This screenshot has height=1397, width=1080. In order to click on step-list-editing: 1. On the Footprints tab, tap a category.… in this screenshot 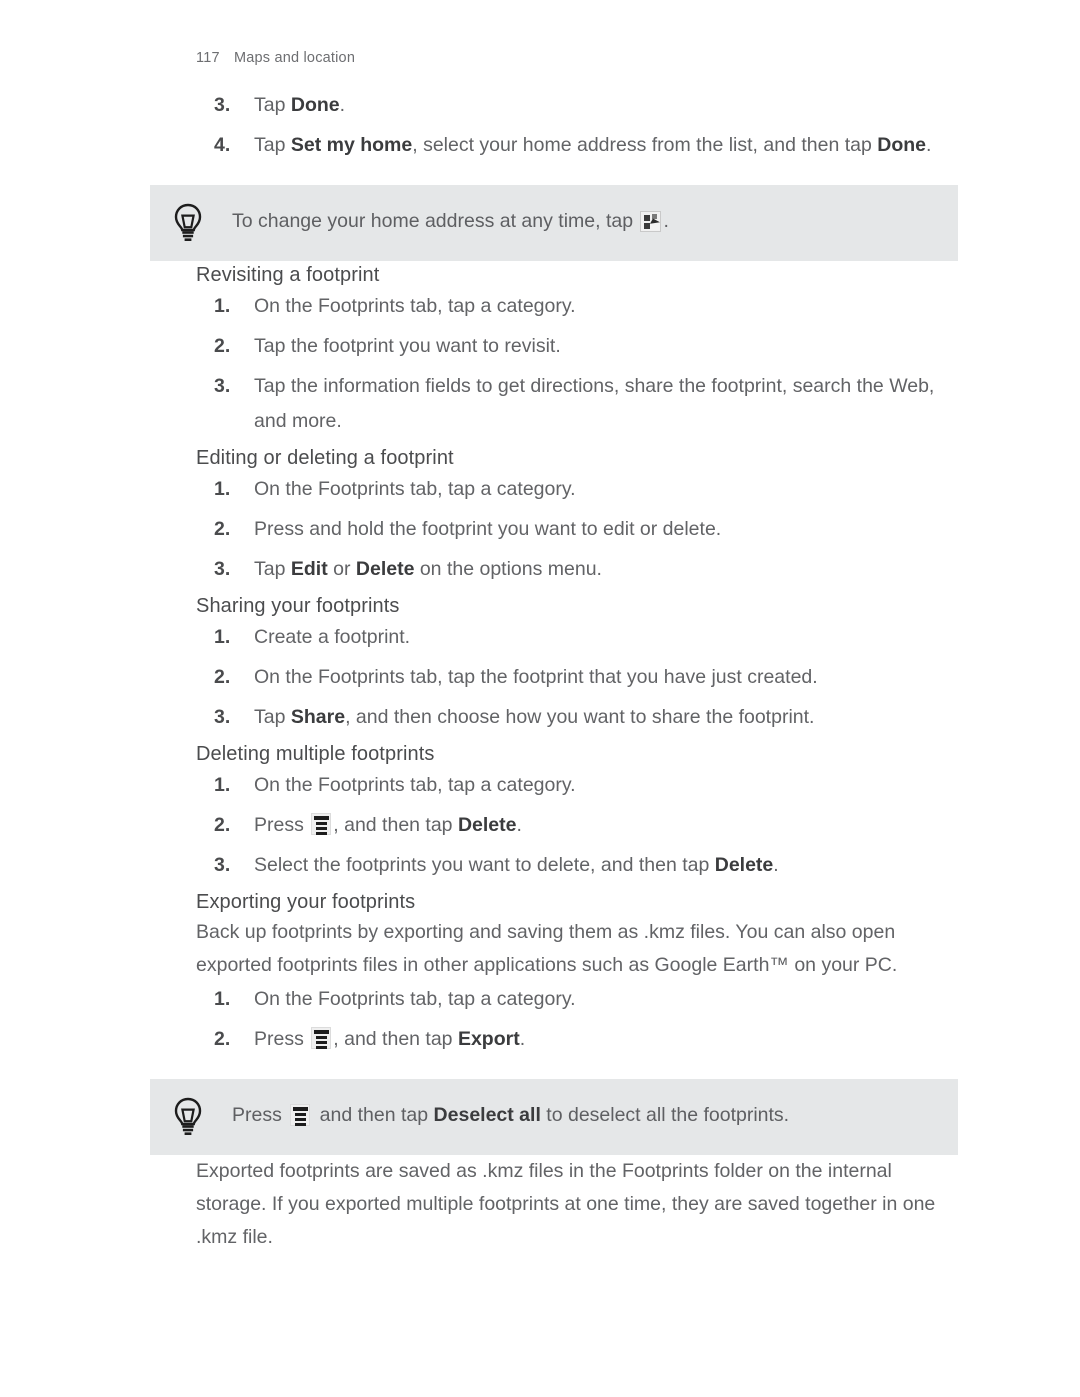, I will do `click(540, 529)`.